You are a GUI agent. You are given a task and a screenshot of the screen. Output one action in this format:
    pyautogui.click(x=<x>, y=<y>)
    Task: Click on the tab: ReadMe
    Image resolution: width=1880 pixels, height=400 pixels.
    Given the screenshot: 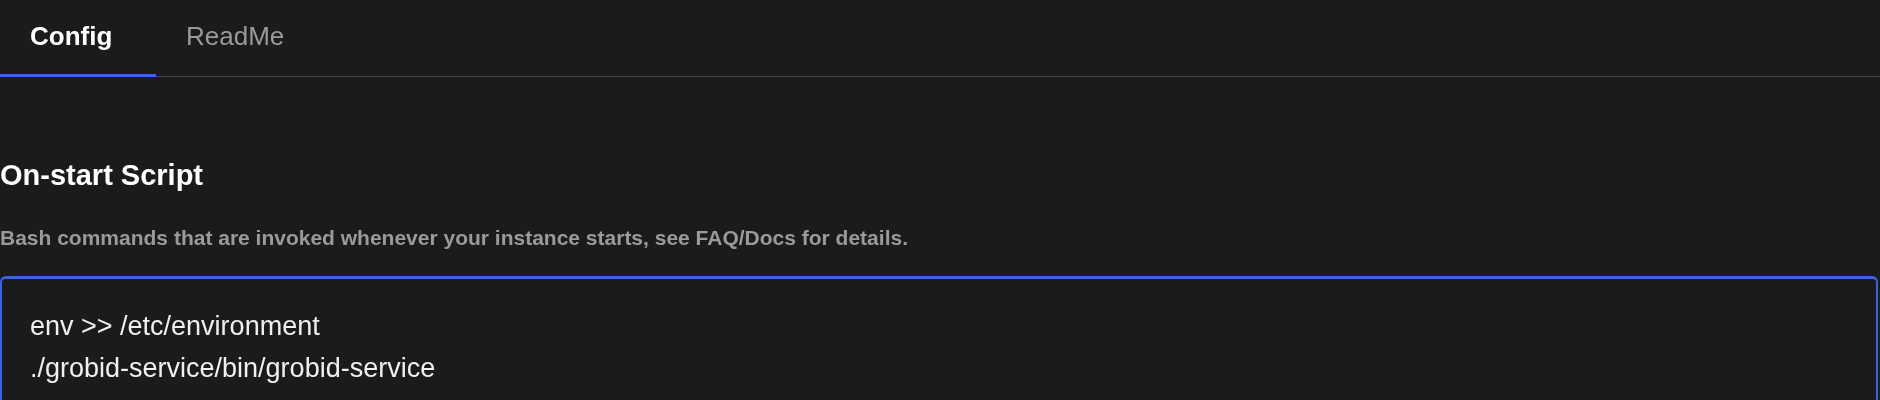 What is the action you would take?
    pyautogui.click(x=234, y=49)
    